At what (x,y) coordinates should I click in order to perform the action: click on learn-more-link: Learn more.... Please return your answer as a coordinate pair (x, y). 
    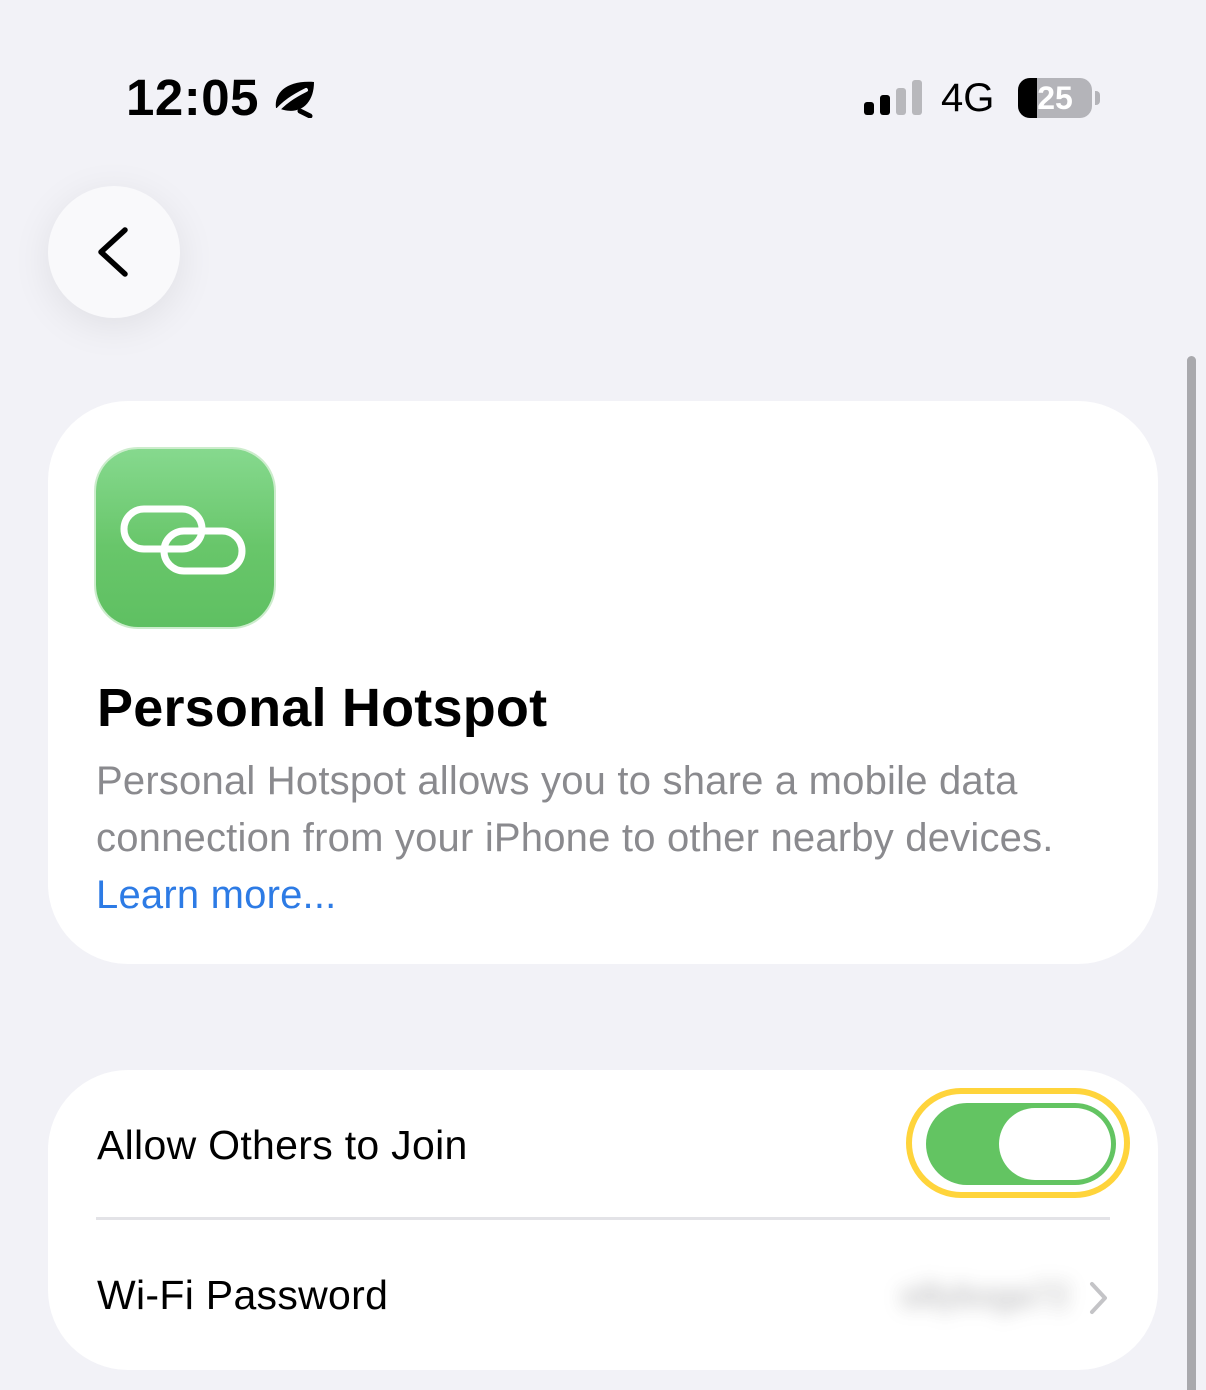
    Looking at the image, I should click on (216, 895).